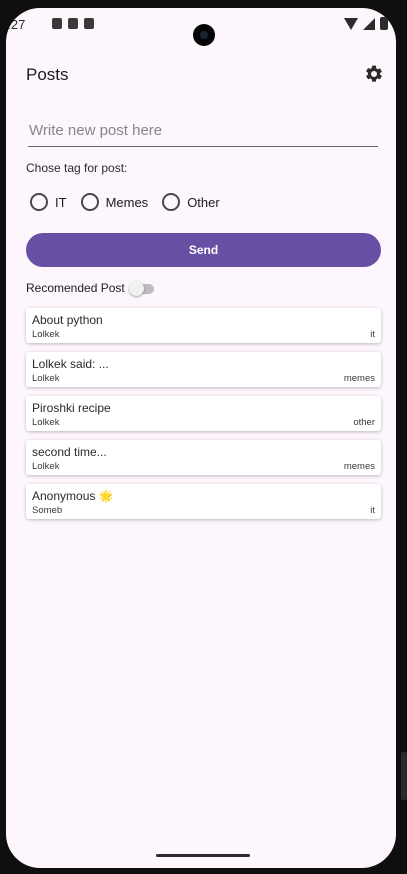 This screenshot has width=407, height=874. Describe the element at coordinates (364, 422) in the screenshot. I see `post-tag: other` at that location.